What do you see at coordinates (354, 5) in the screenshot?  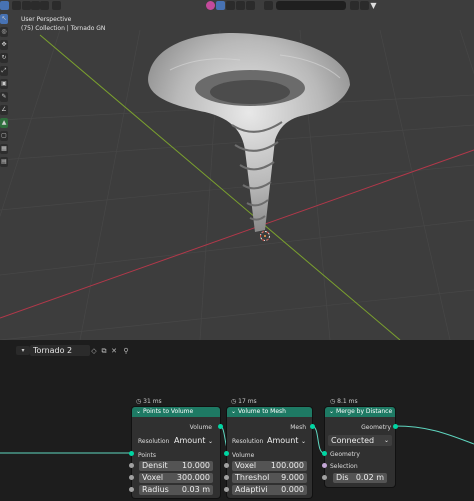 I see `collection-icon` at bounding box center [354, 5].